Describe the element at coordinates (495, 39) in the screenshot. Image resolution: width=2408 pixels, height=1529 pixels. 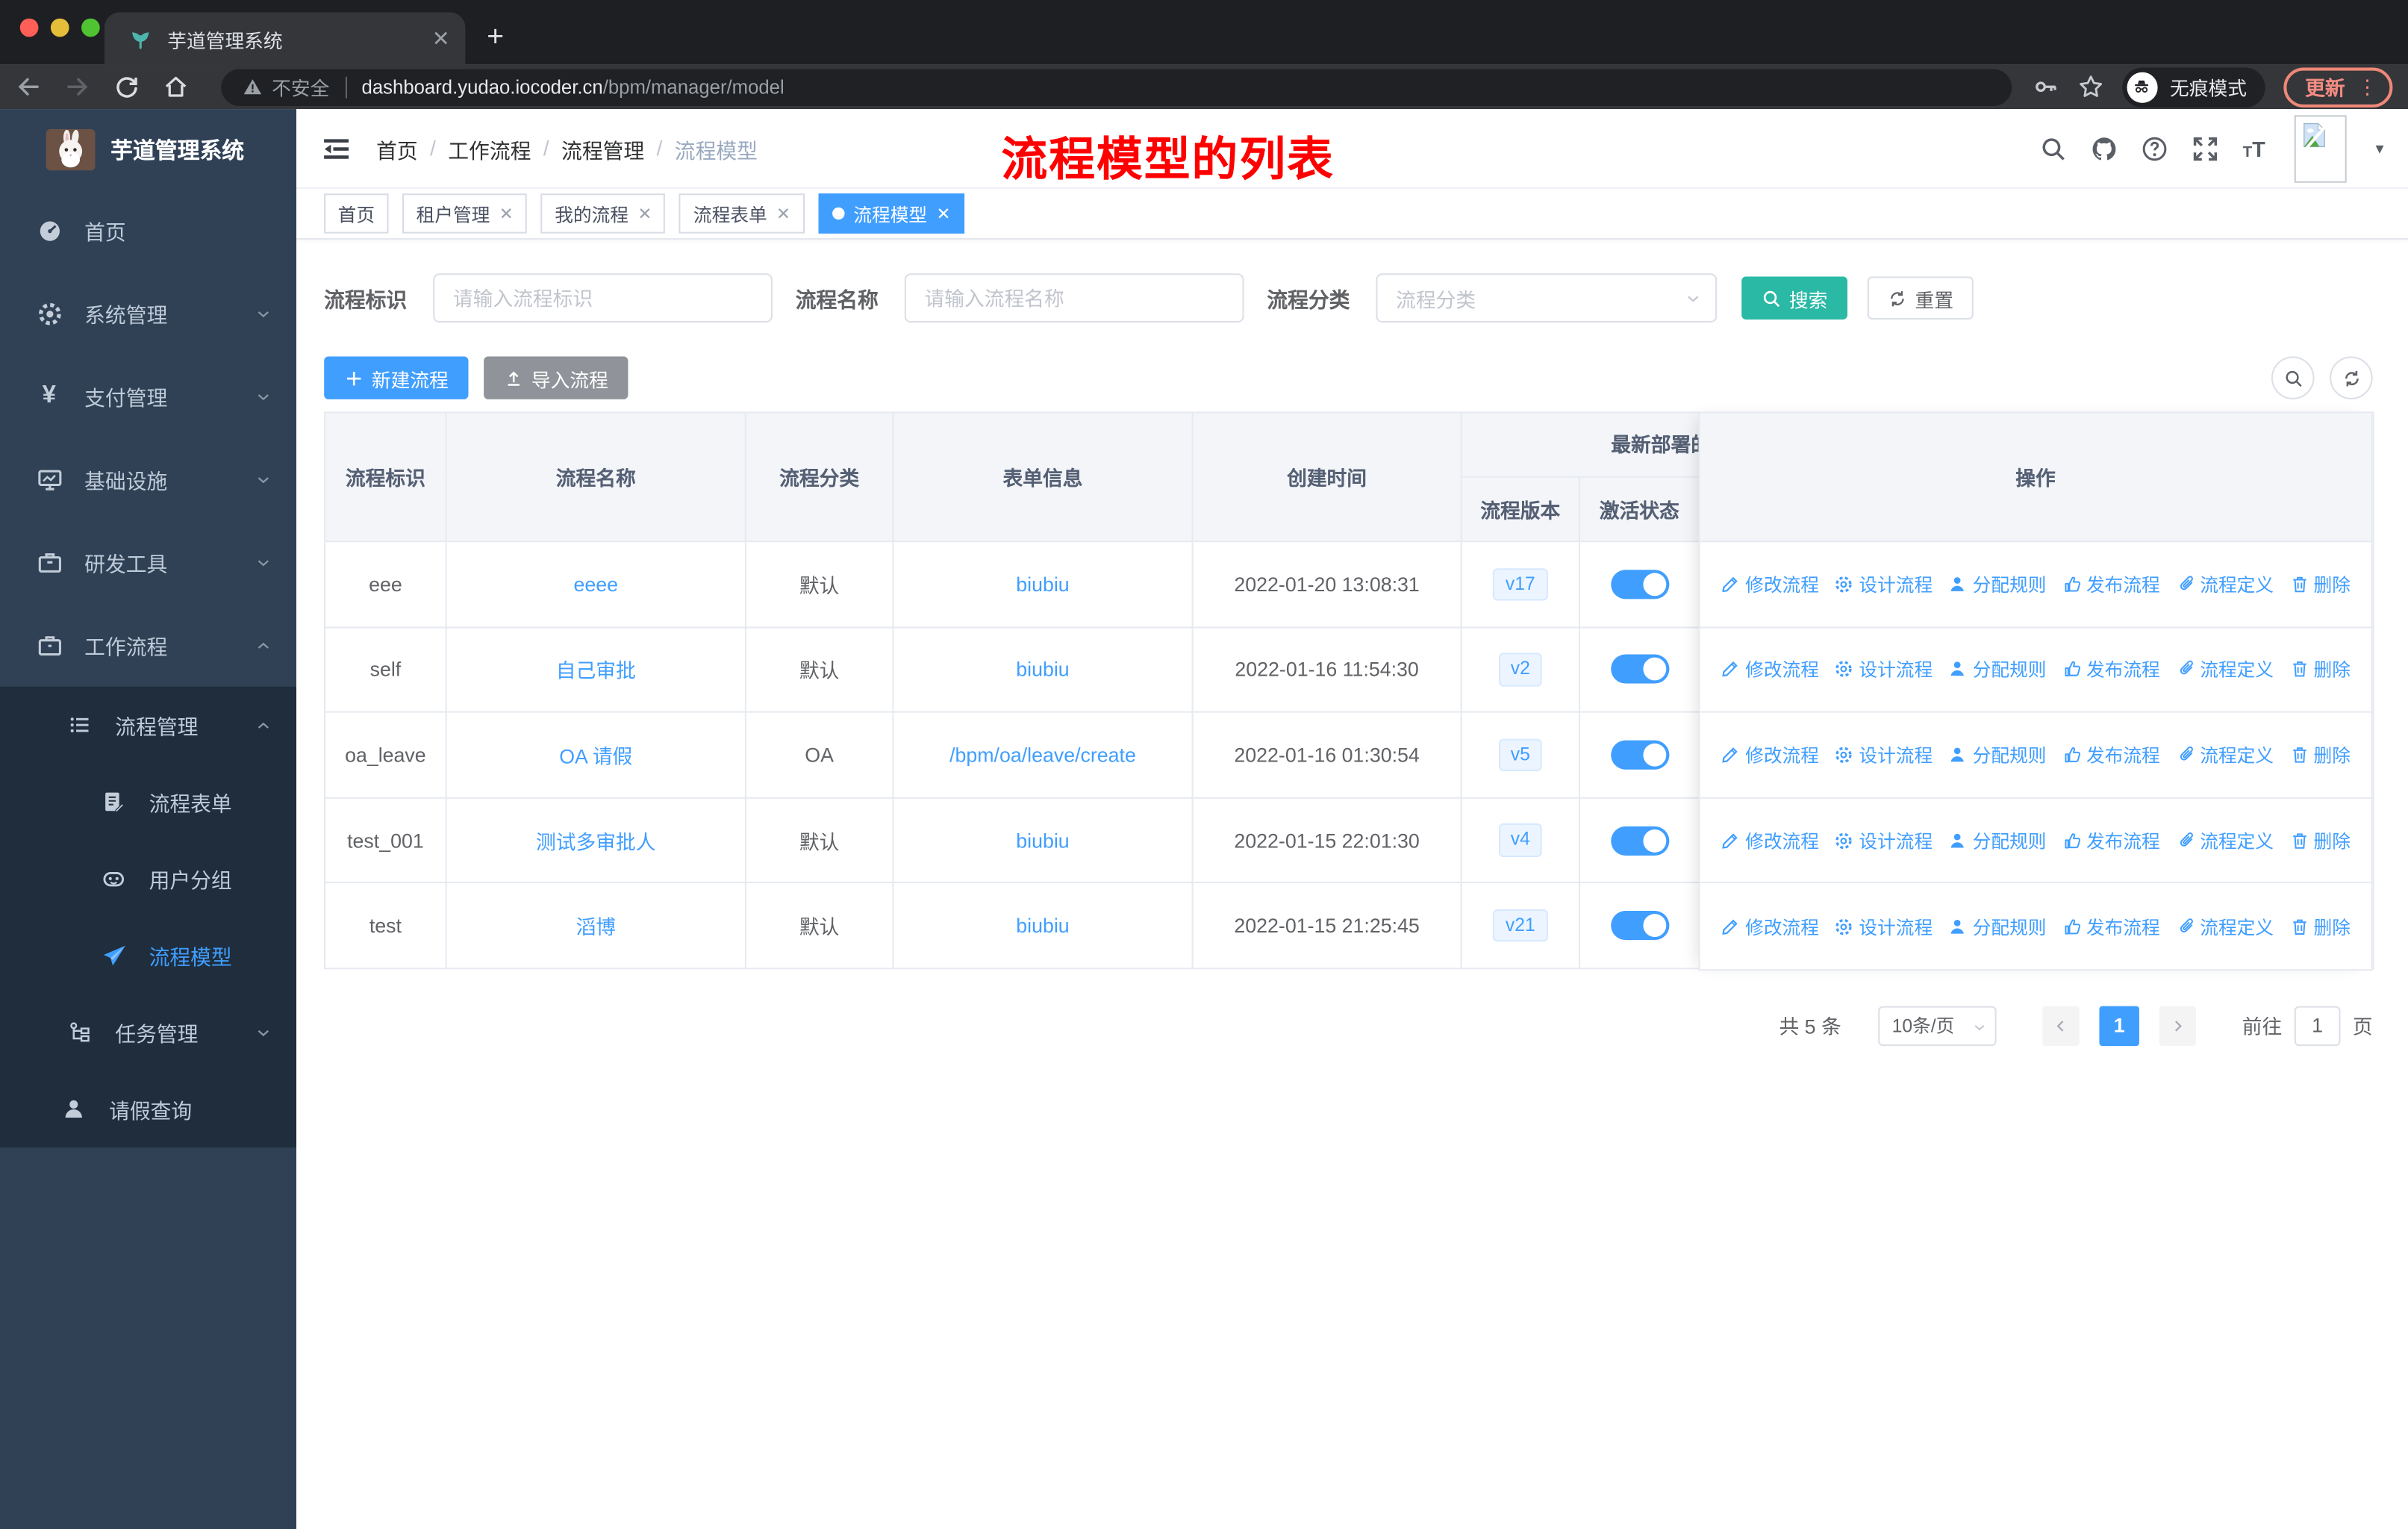
I see `new-tab-button: +` at that location.